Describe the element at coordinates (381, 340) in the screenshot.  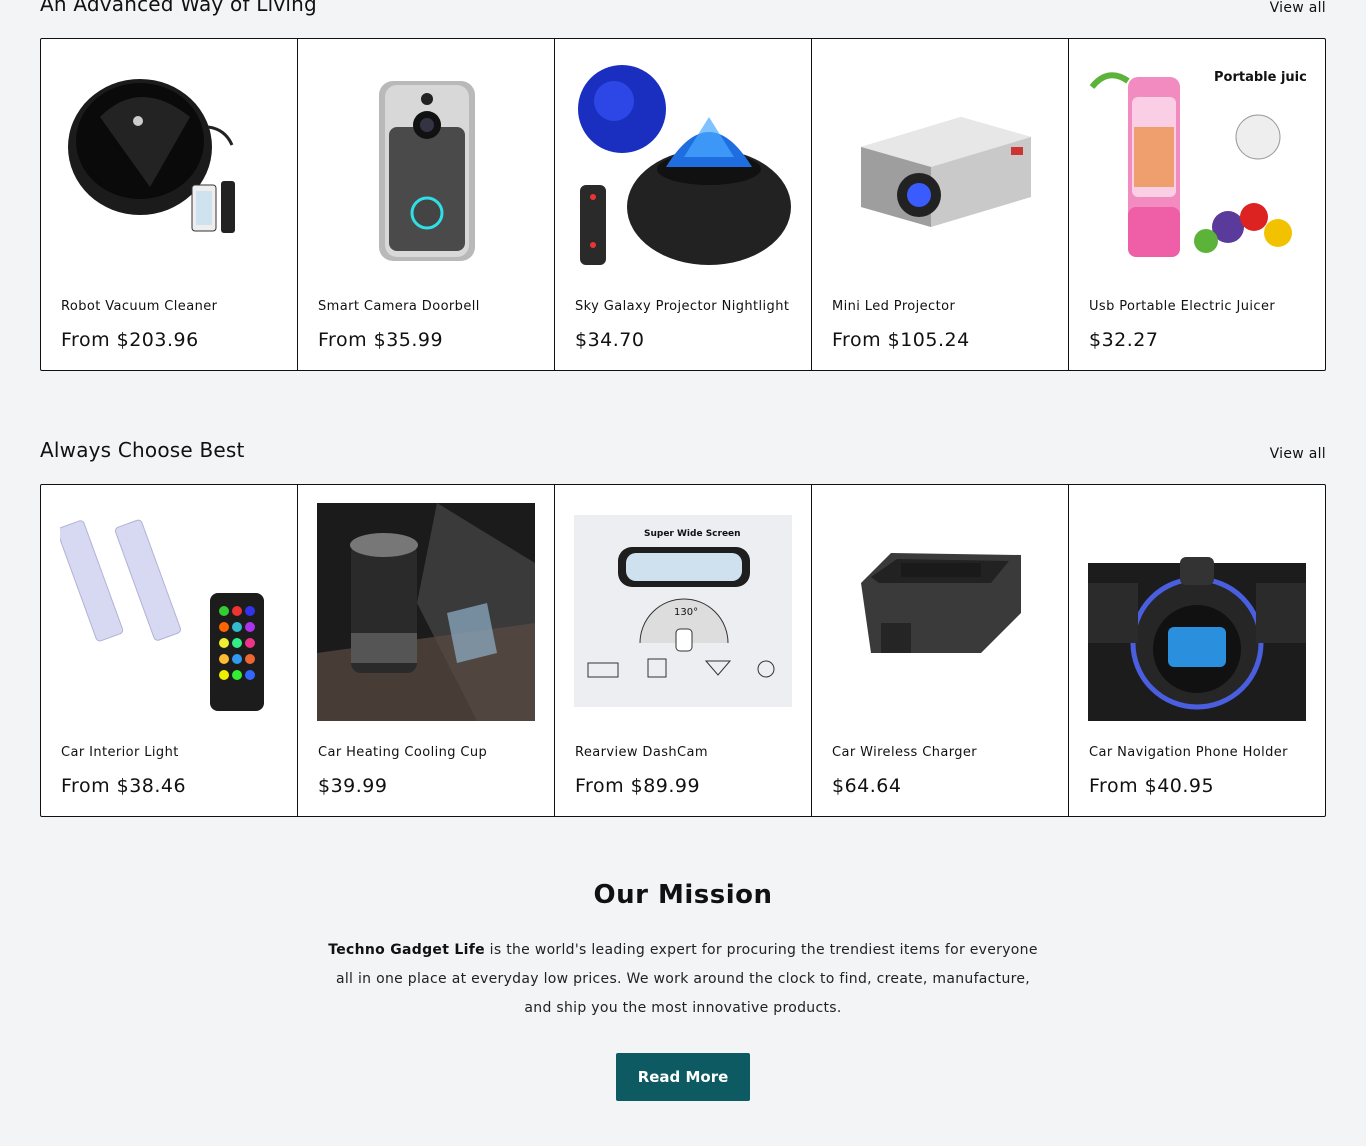
I see `product-price: From $35.99` at that location.